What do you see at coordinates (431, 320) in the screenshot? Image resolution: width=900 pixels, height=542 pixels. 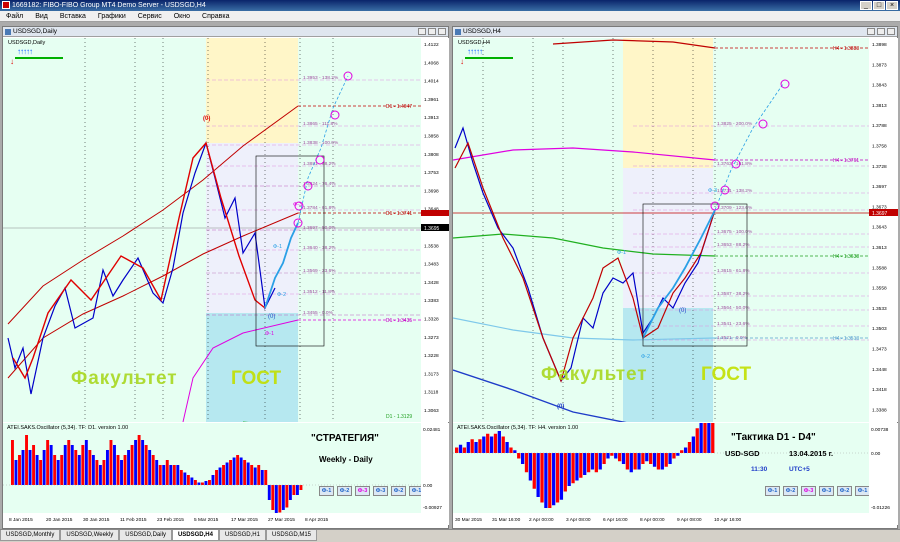 I see `price-tick: 1.3328` at bounding box center [431, 320].